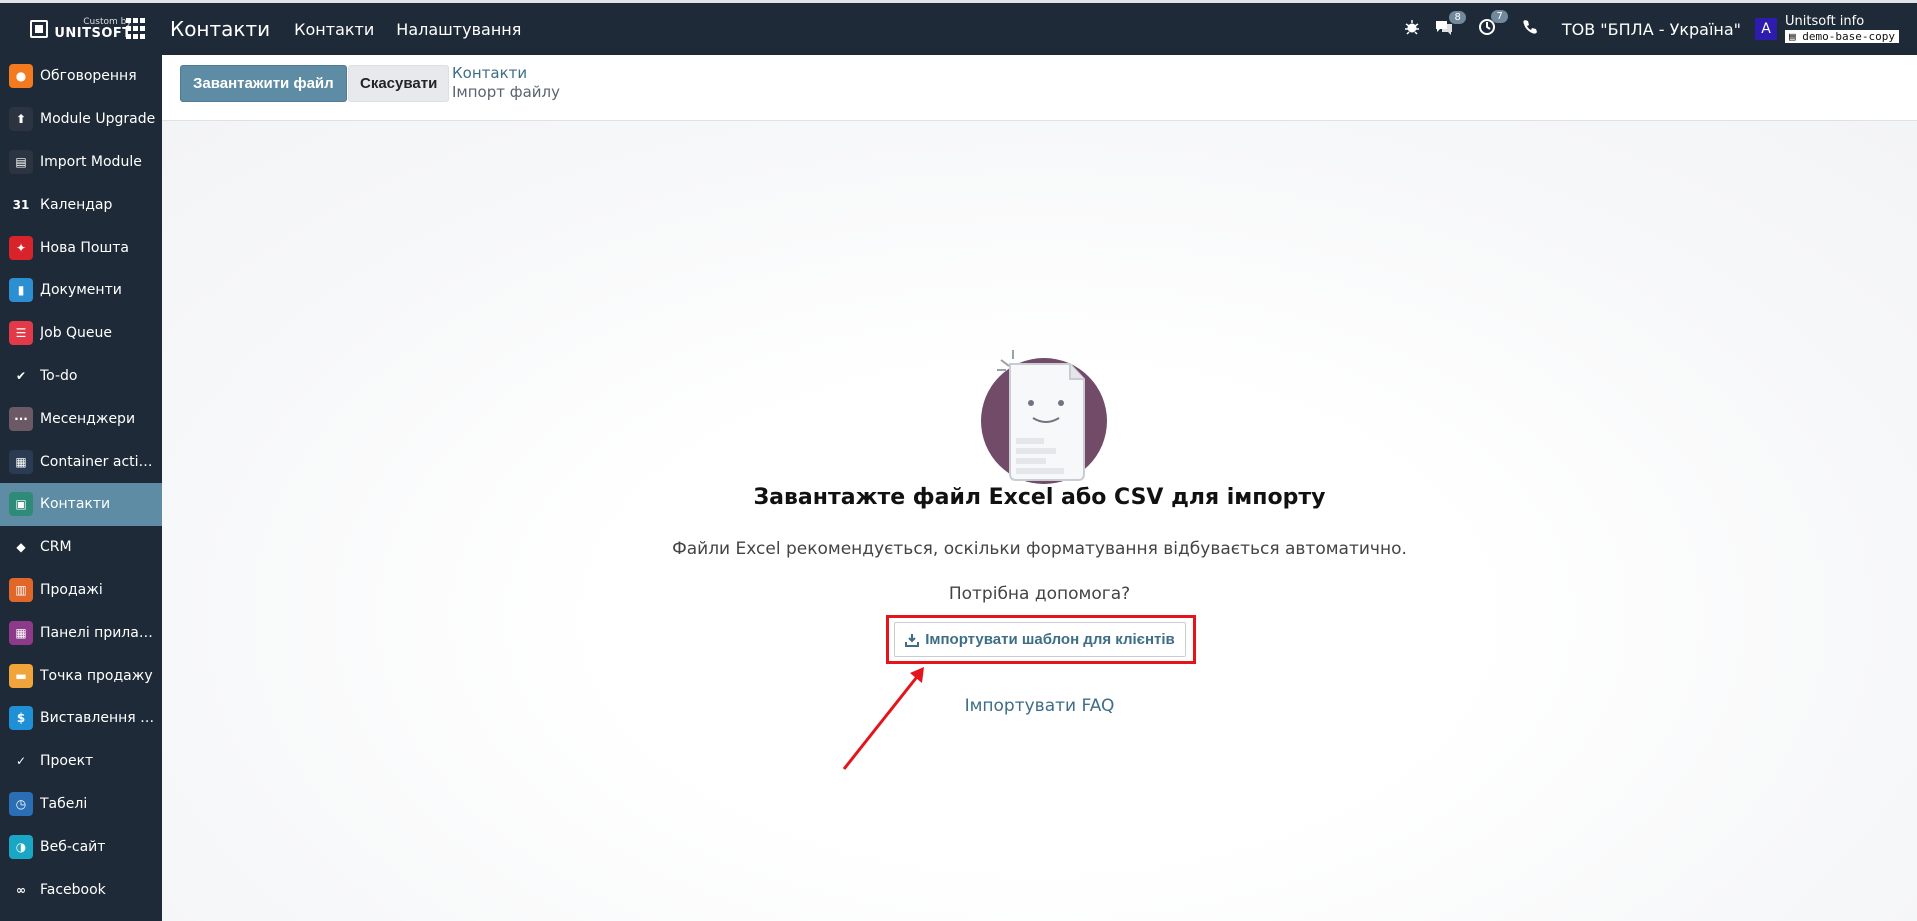 The width and height of the screenshot is (1917, 921). I want to click on sidebar-item: ◑ Веб-сайт, so click(81, 846).